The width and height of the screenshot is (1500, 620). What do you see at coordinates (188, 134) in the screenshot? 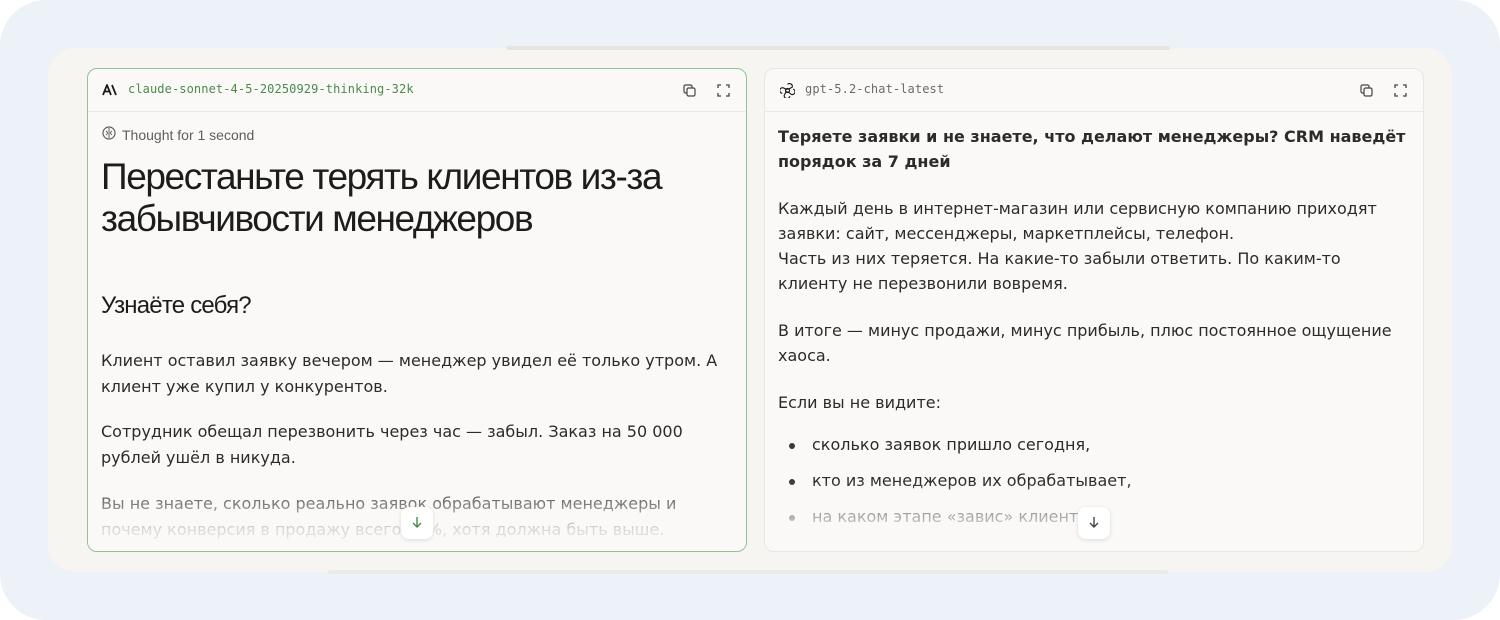
I see `thought-label: Thought for 1 second` at bounding box center [188, 134].